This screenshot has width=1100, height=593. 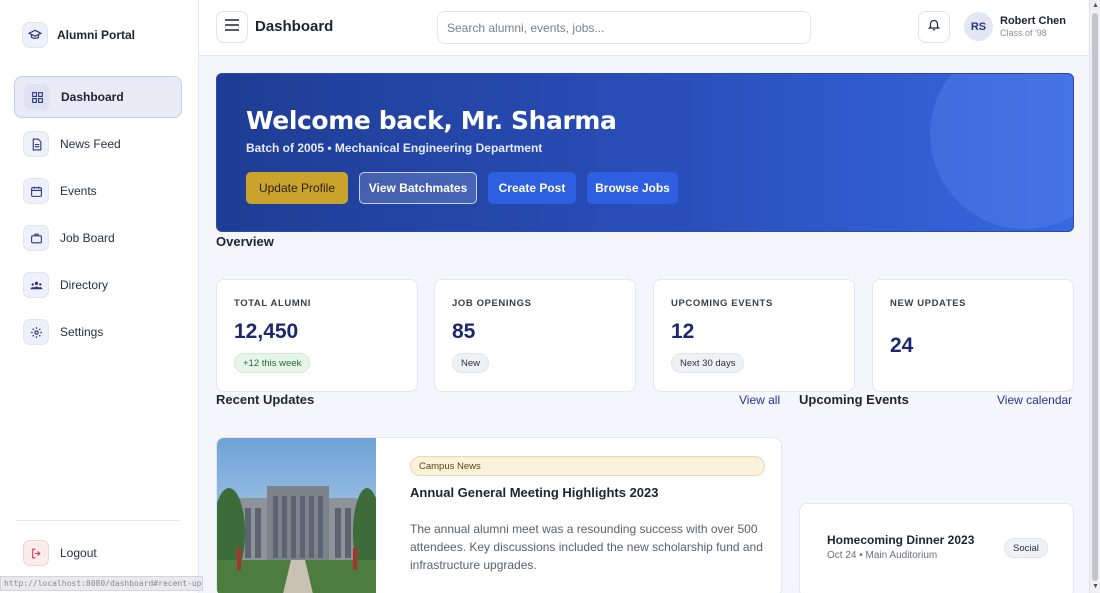 What do you see at coordinates (37, 97) in the screenshot?
I see `grid-icon` at bounding box center [37, 97].